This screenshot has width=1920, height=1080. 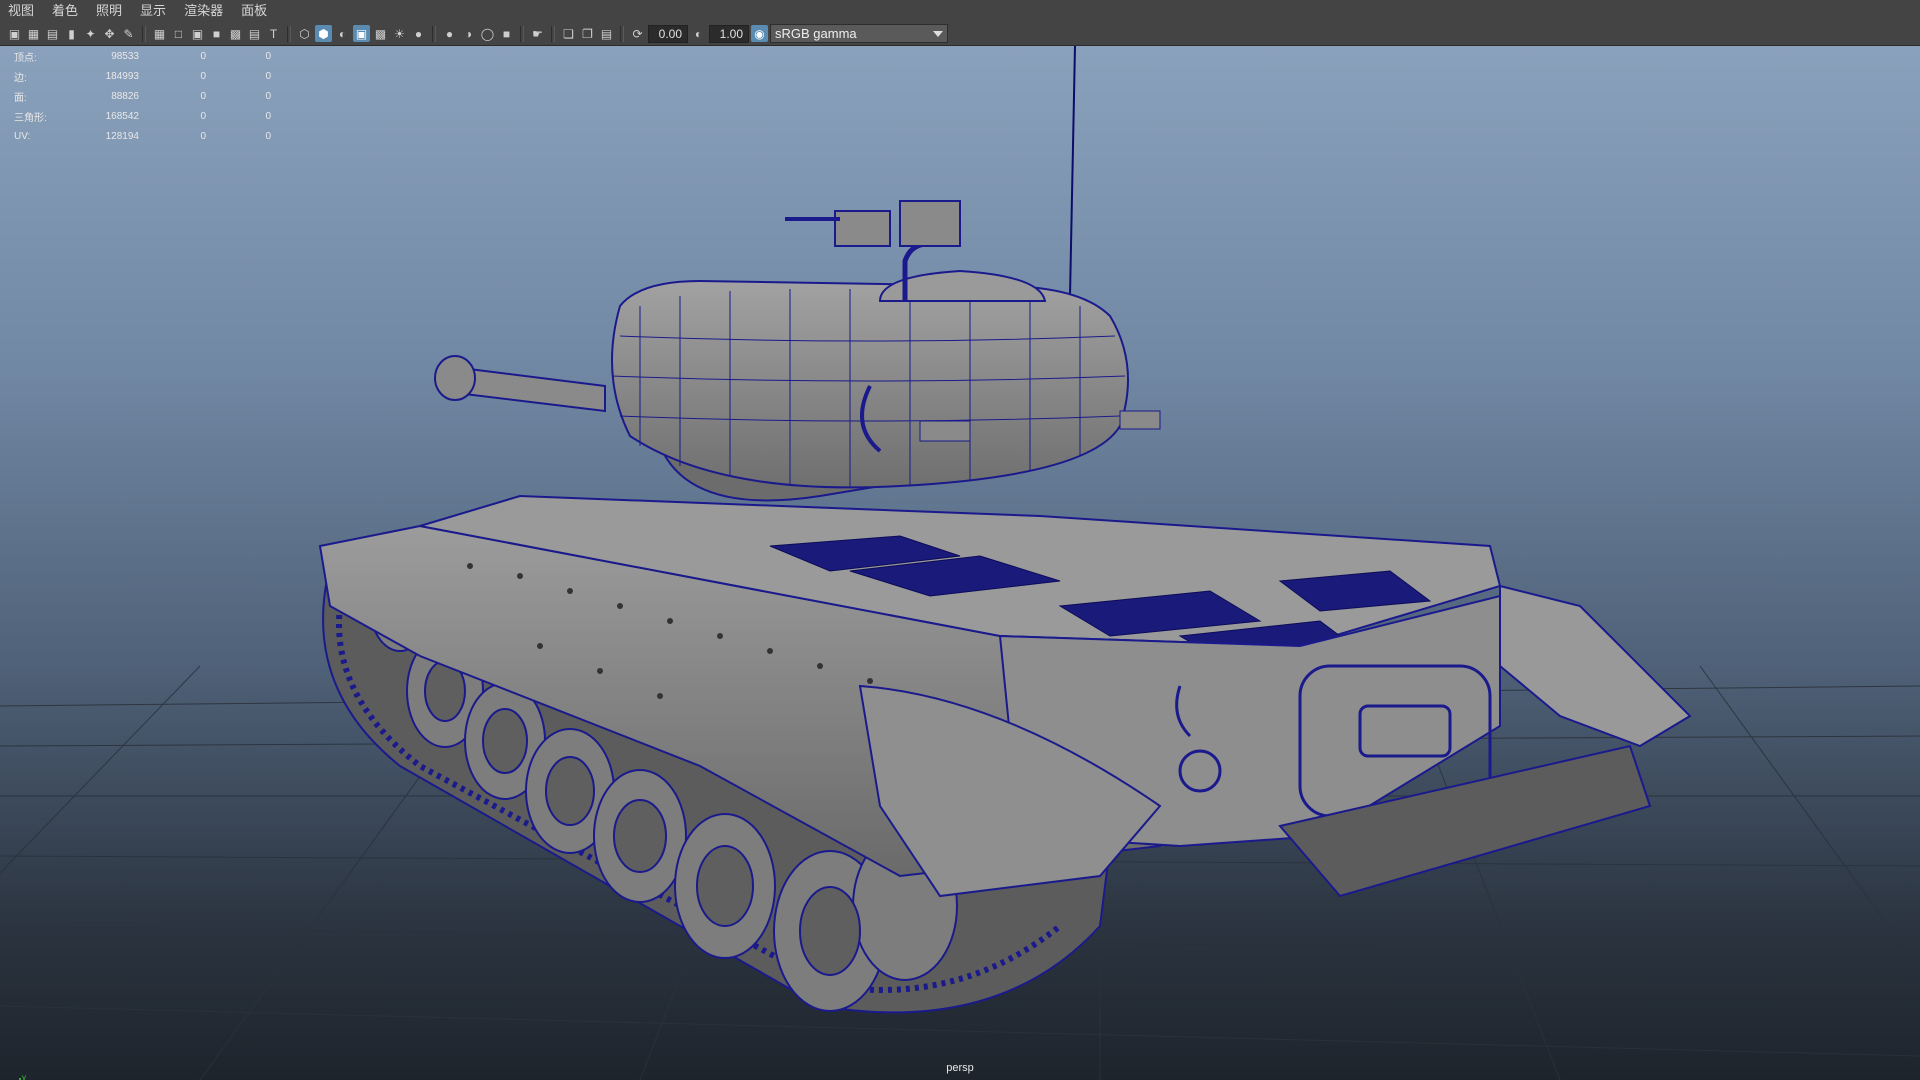 I want to click on menu-shading: 着色, so click(x=66, y=11).